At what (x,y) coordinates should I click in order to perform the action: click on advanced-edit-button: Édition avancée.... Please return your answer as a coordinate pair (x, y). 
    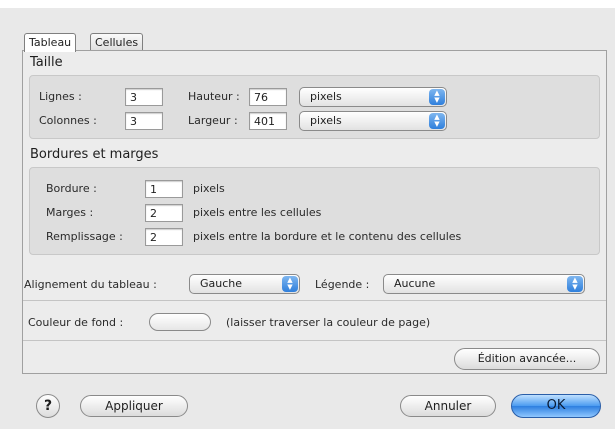
    Looking at the image, I should click on (527, 359).